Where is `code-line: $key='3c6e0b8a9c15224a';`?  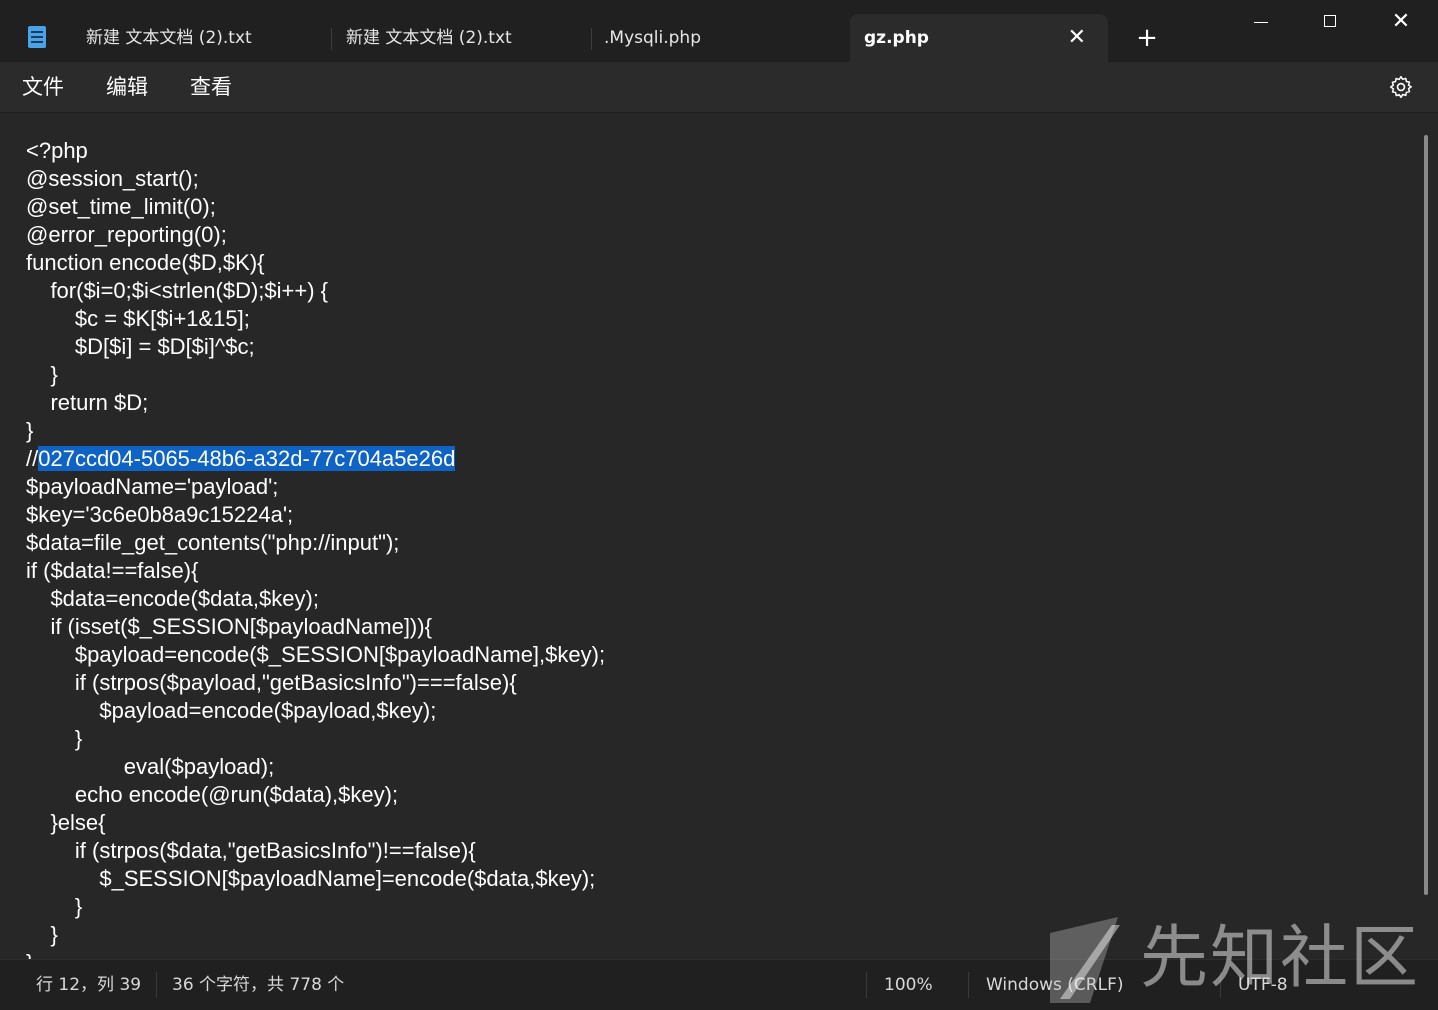
code-line: $key='3c6e0b8a9c15224a'; is located at coordinates (315, 515).